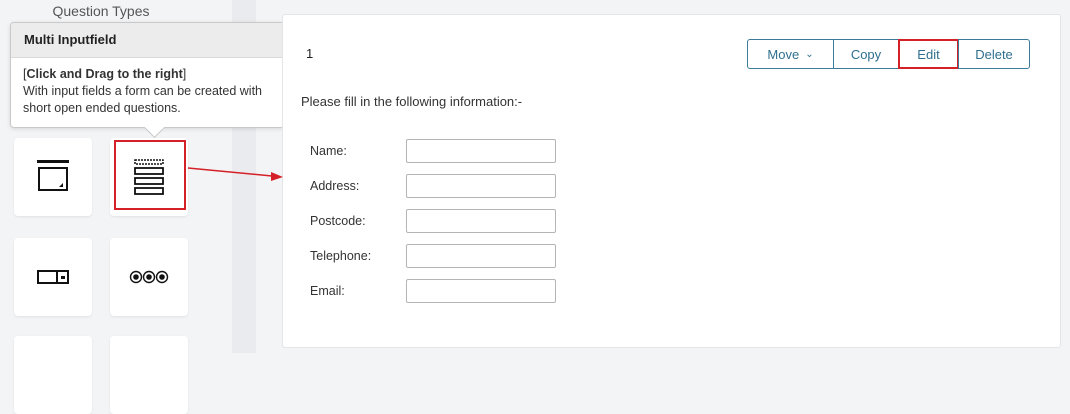 The width and height of the screenshot is (1070, 414). I want to click on copy-button: Copy, so click(866, 54).